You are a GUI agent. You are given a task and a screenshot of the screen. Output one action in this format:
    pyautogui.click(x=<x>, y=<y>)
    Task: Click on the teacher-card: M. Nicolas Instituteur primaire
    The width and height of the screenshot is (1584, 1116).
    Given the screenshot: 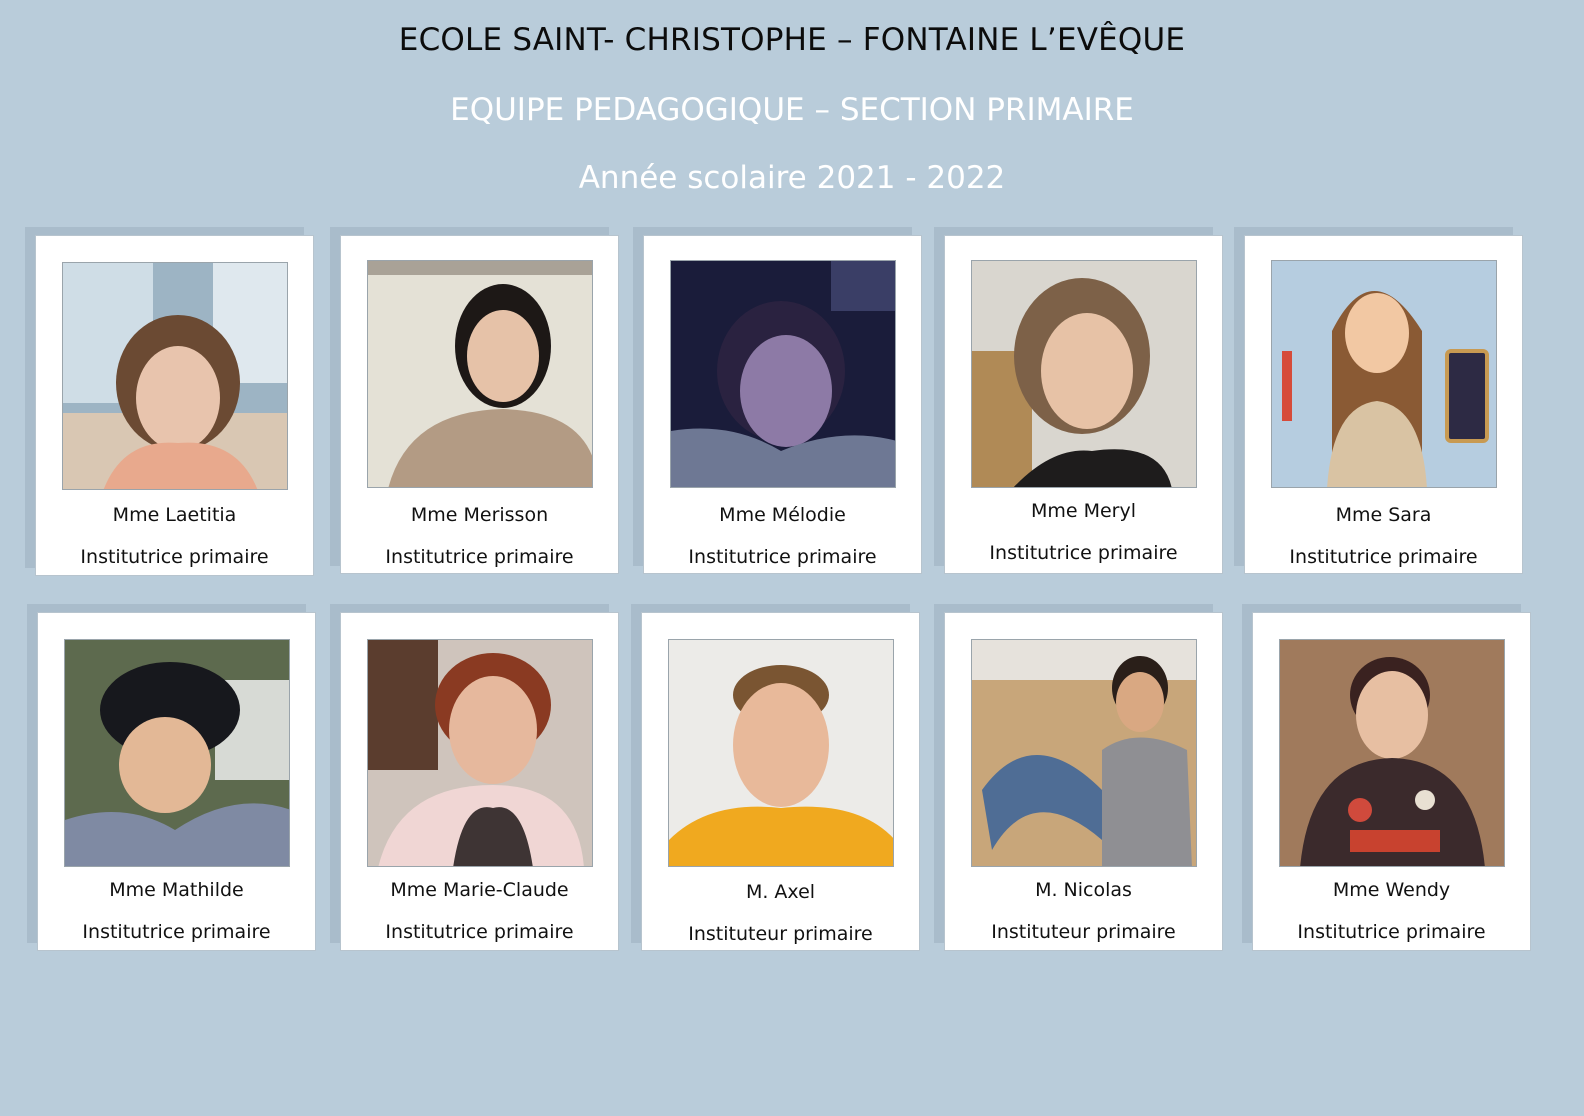 What is the action you would take?
    pyautogui.click(x=1083, y=781)
    